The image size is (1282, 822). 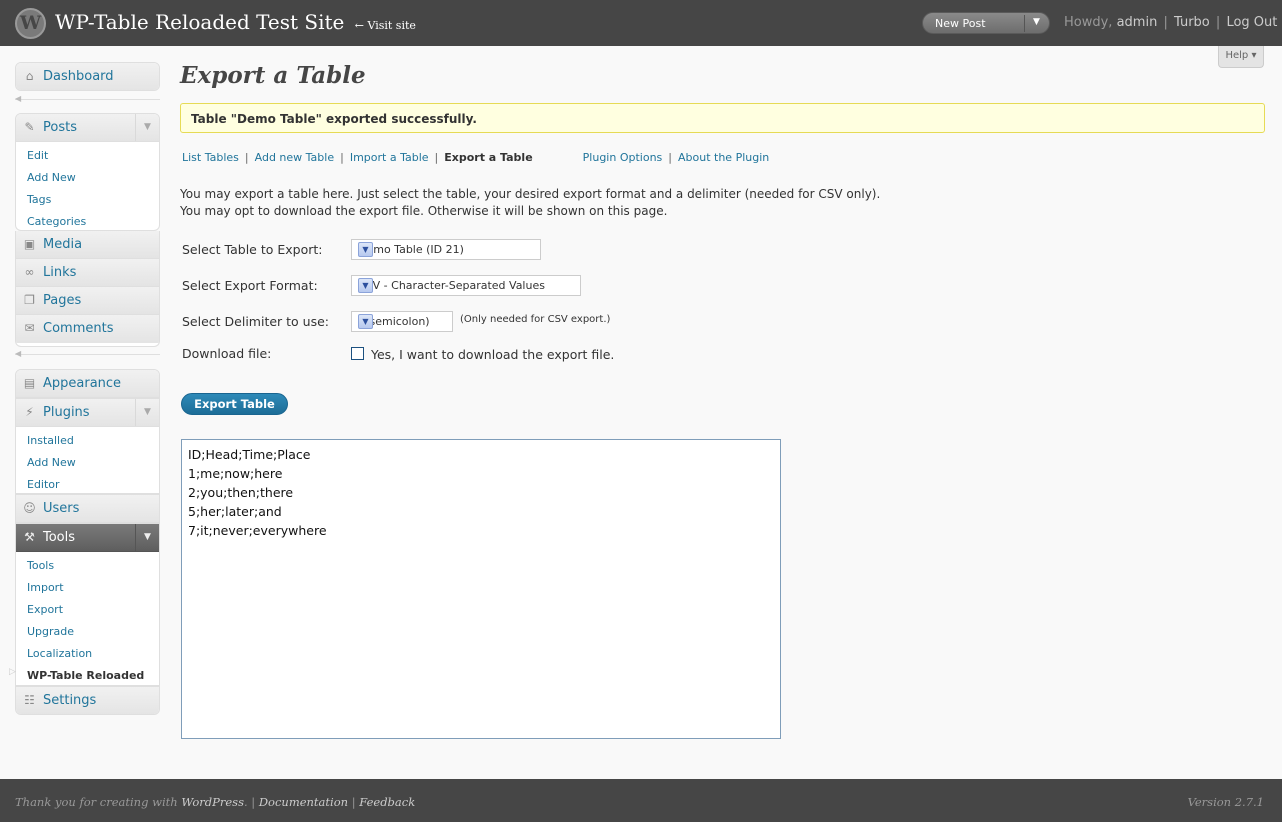 What do you see at coordinates (29, 300) in the screenshot?
I see `pages-icon: ❐` at bounding box center [29, 300].